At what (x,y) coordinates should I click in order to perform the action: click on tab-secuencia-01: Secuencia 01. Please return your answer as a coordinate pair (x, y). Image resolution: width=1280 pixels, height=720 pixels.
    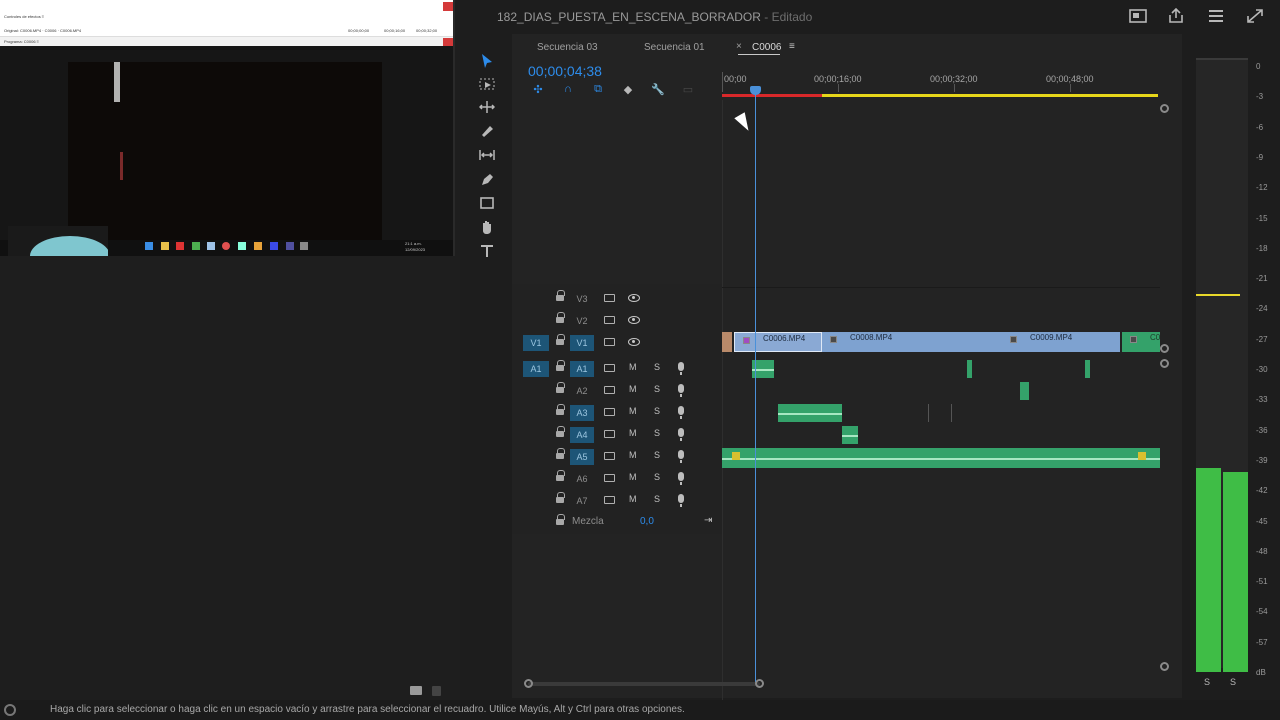
    Looking at the image, I should click on (674, 47).